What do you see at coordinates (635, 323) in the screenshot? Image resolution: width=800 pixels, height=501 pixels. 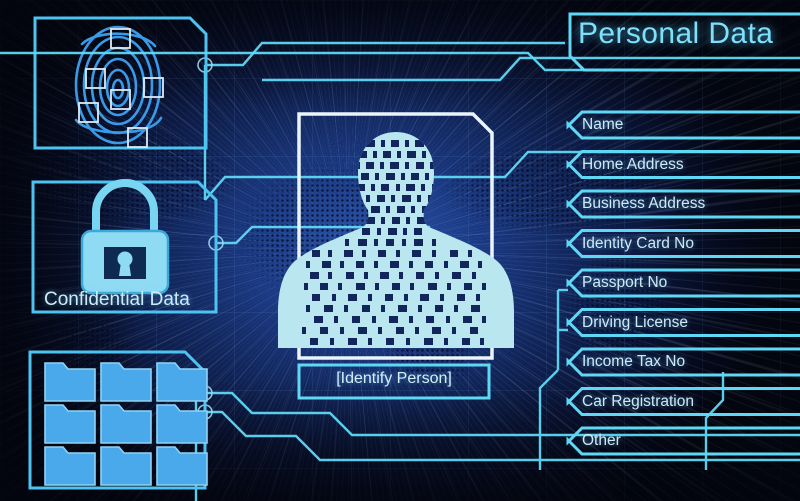 I see `data-list-item: Driving License` at bounding box center [635, 323].